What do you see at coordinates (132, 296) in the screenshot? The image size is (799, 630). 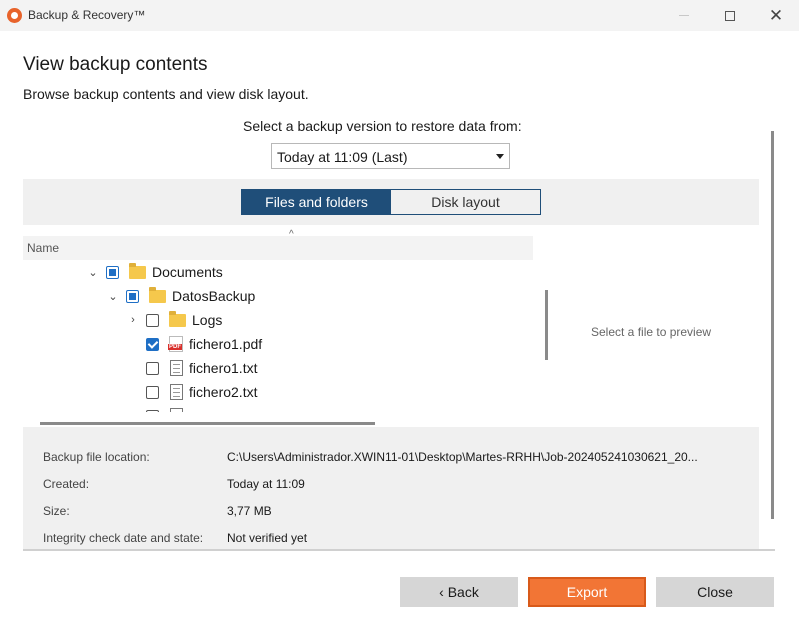 I see `checkbox-datosbackup` at bounding box center [132, 296].